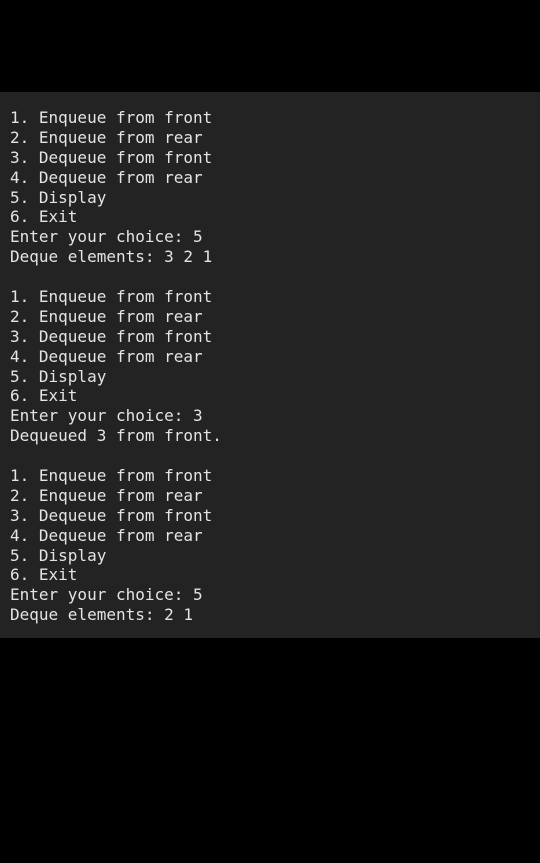 The height and width of the screenshot is (863, 540). I want to click on choice-prompt: Enter your choice: 3, so click(106, 416).